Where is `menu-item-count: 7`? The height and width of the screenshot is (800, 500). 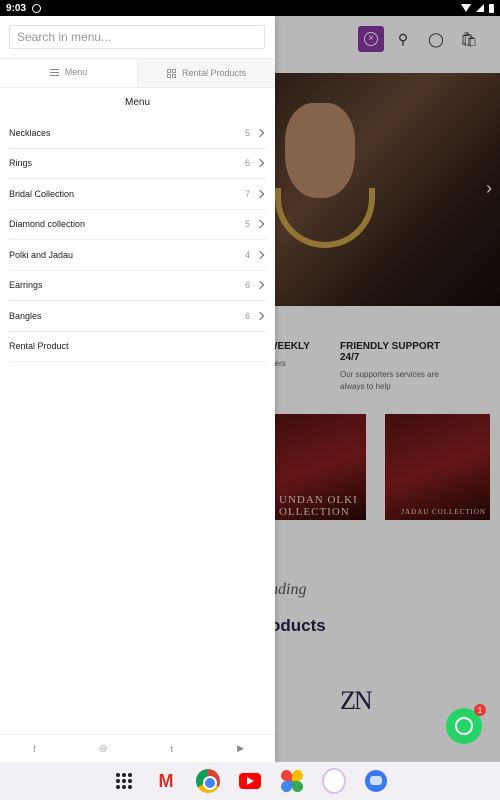 menu-item-count: 7 is located at coordinates (247, 193).